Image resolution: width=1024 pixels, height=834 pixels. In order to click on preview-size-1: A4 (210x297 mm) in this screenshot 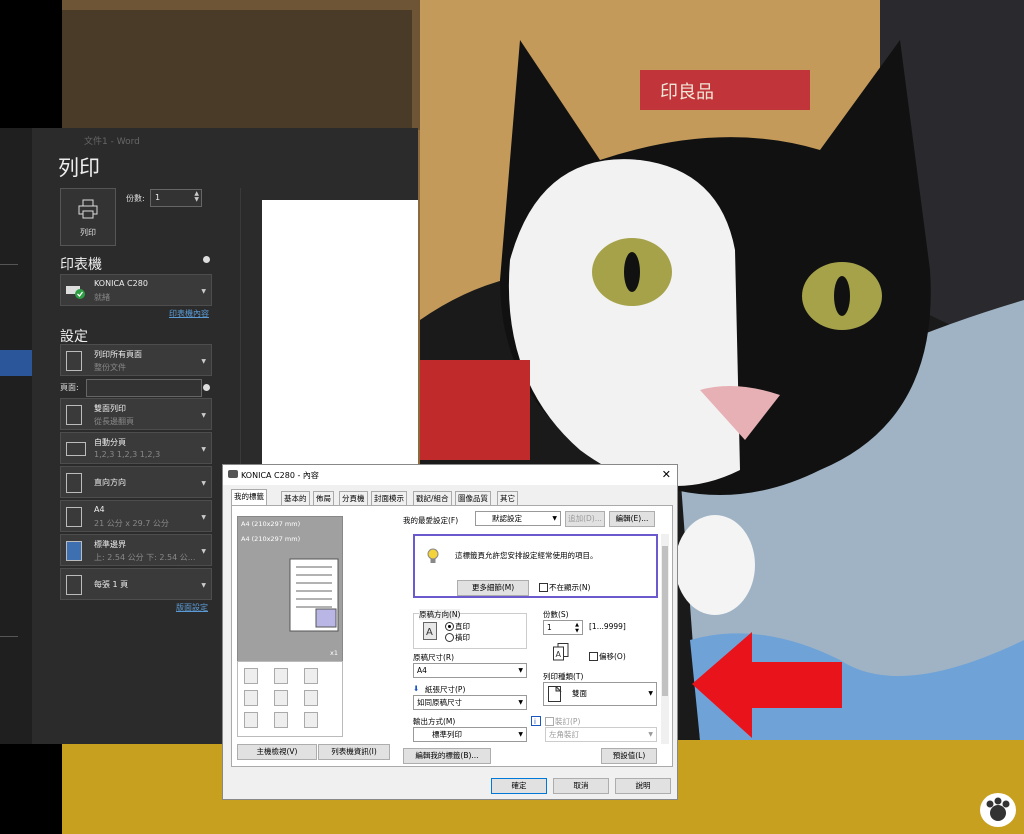, I will do `click(271, 524)`.